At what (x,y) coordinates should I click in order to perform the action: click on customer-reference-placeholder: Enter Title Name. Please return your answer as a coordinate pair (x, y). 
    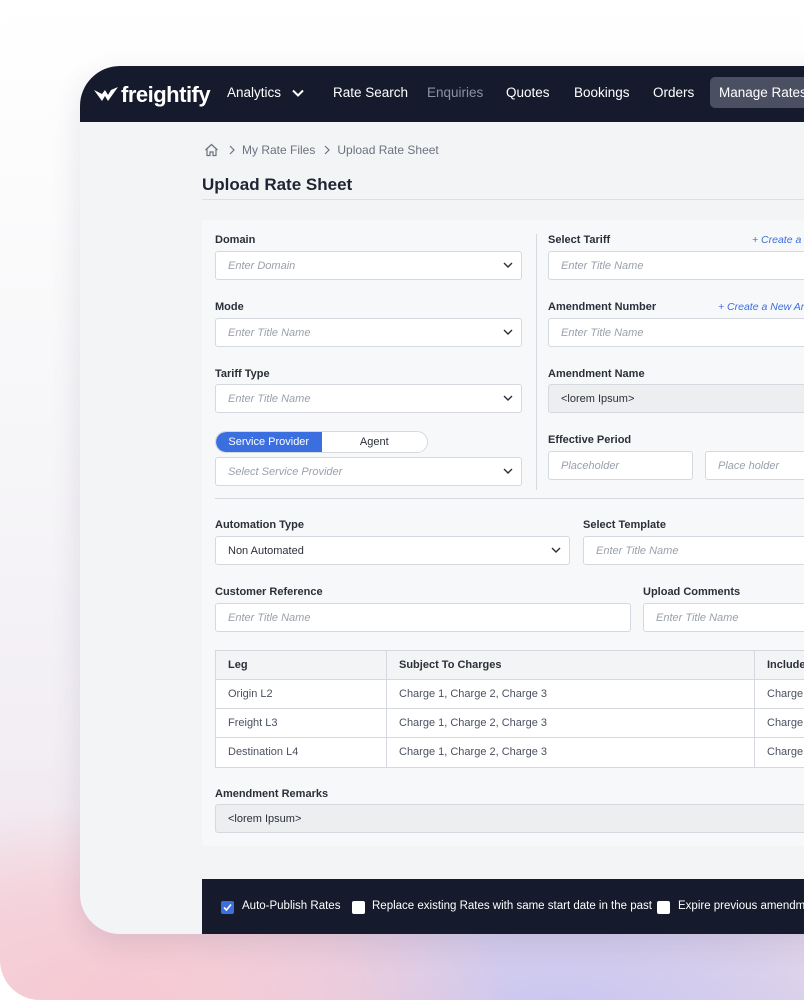
    Looking at the image, I should click on (269, 618).